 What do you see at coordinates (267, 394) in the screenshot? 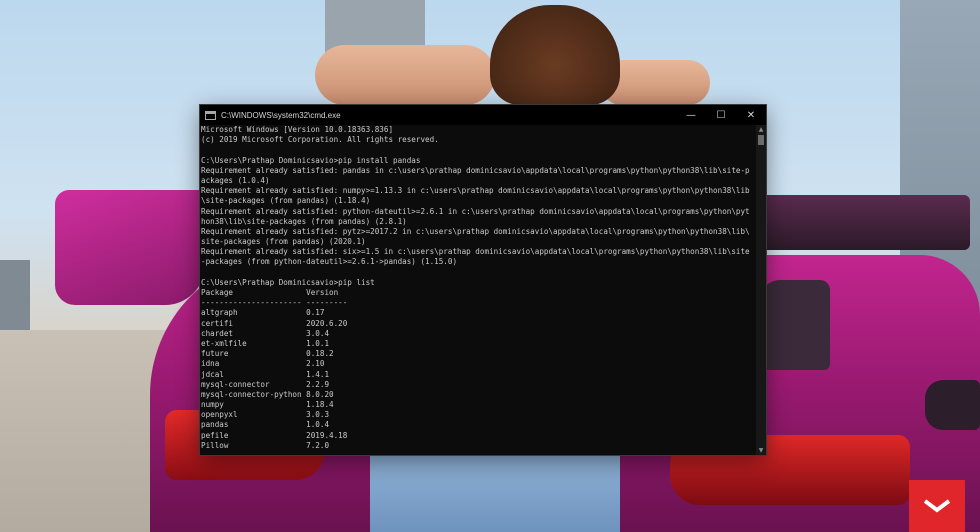
I see `console-line: mysql-connector-python 8.0.20` at bounding box center [267, 394].